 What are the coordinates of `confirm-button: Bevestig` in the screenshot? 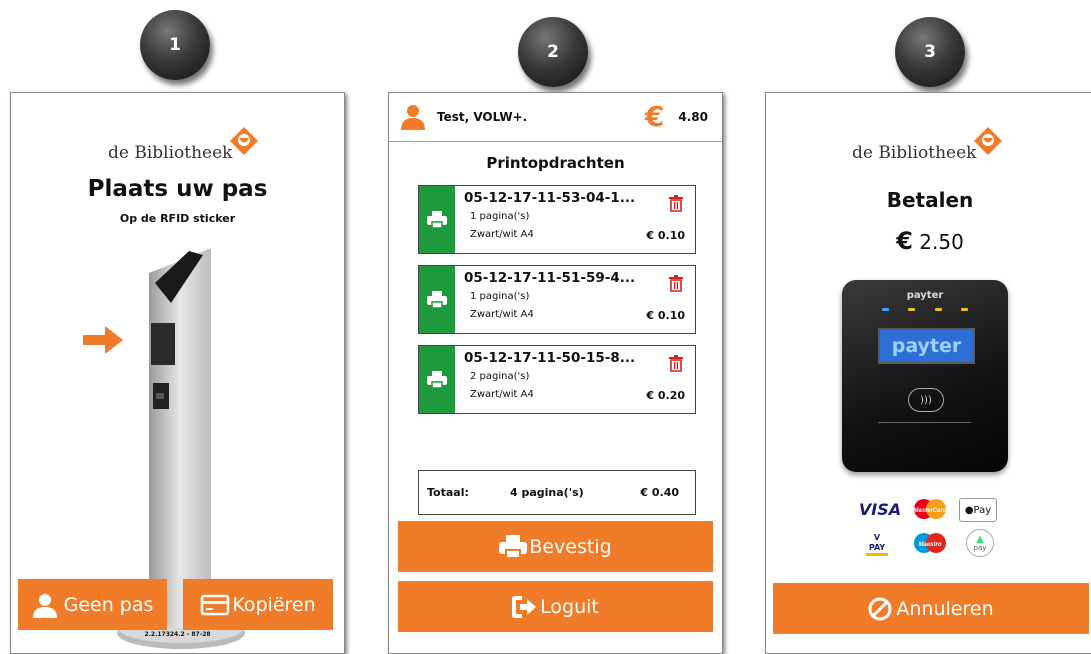 It's located at (555, 546).